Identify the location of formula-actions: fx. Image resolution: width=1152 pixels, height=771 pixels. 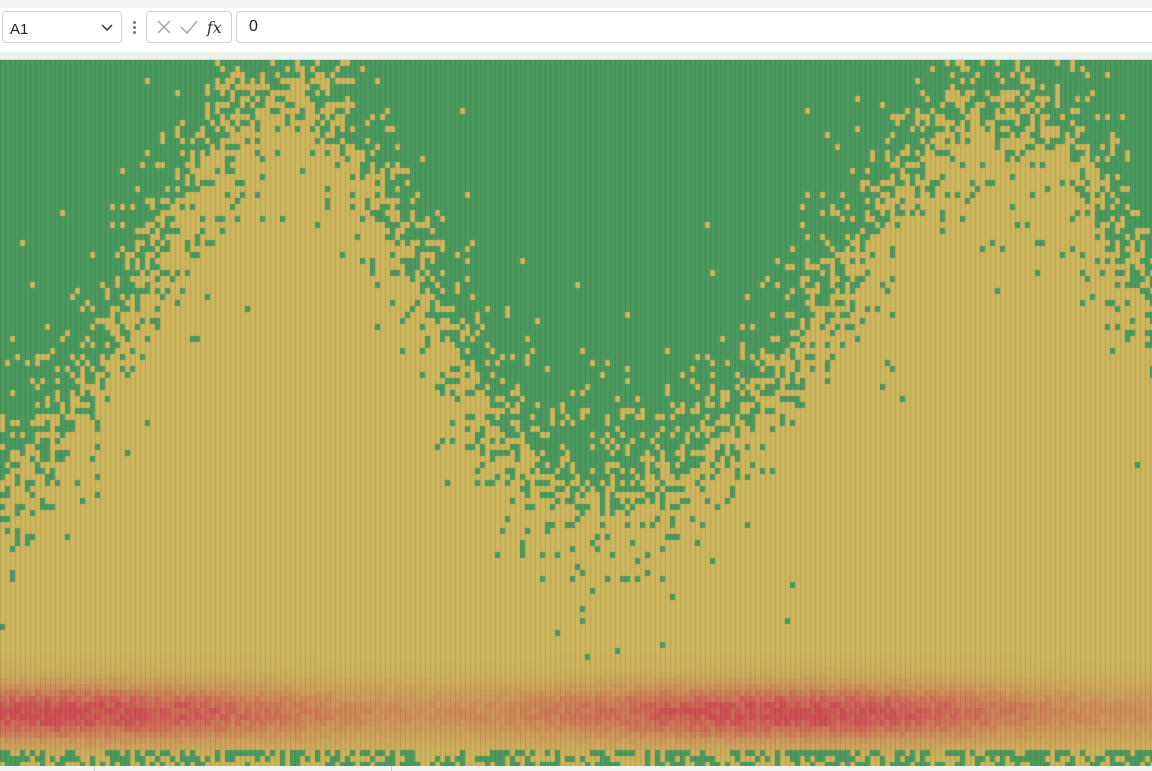
(189, 27).